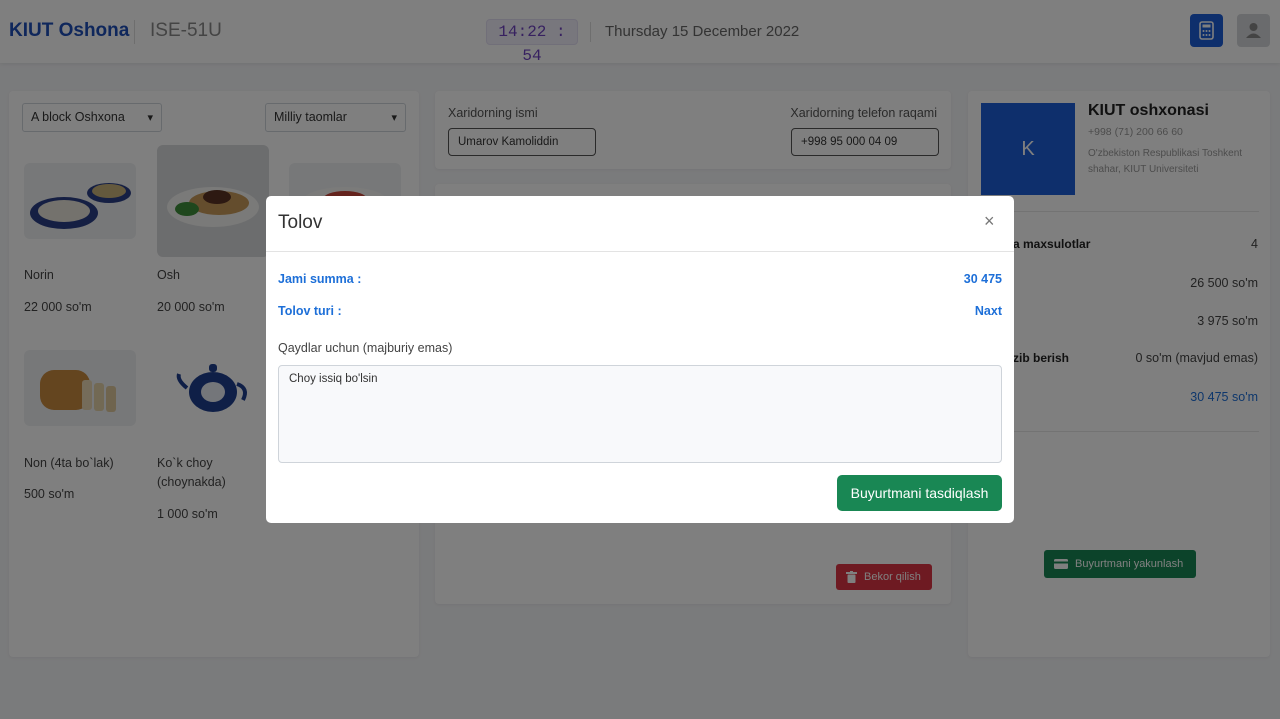 The height and width of the screenshot is (719, 1280). I want to click on confirm-order-button: Buyurtmani tasdiqlash, so click(919, 493).